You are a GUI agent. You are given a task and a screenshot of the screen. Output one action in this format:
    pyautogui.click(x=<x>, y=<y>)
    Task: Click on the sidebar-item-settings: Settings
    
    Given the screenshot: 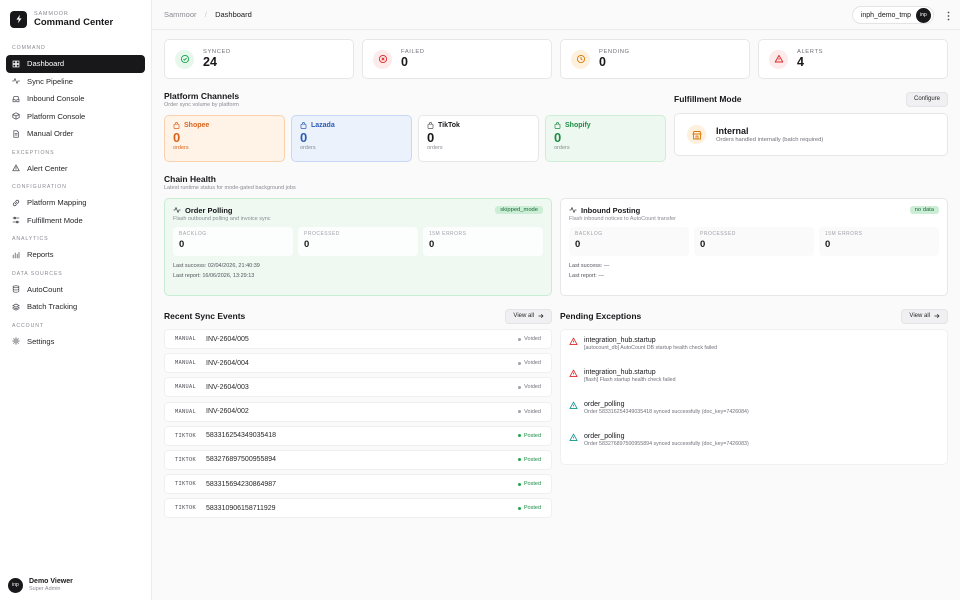 What is the action you would take?
    pyautogui.click(x=75, y=342)
    